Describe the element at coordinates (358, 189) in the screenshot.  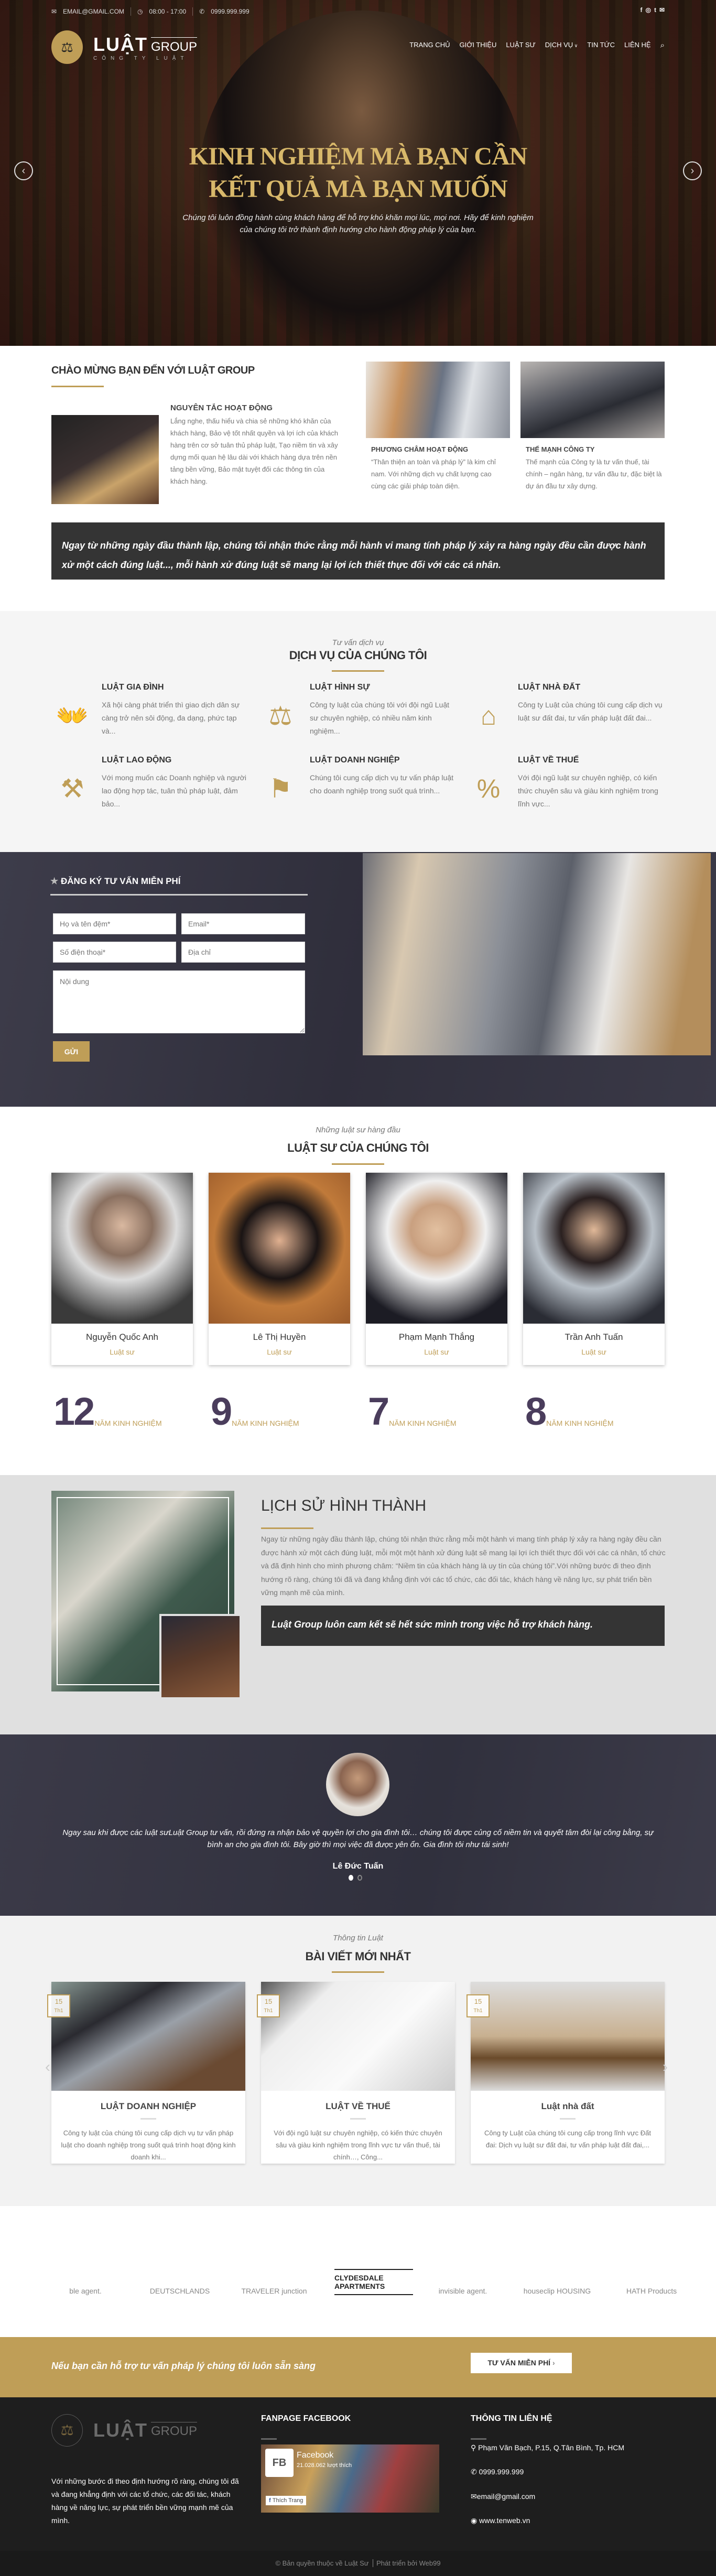
I see `hero-title-line2: KẾT QUẢ MÀ BẠN MUỐN` at that location.